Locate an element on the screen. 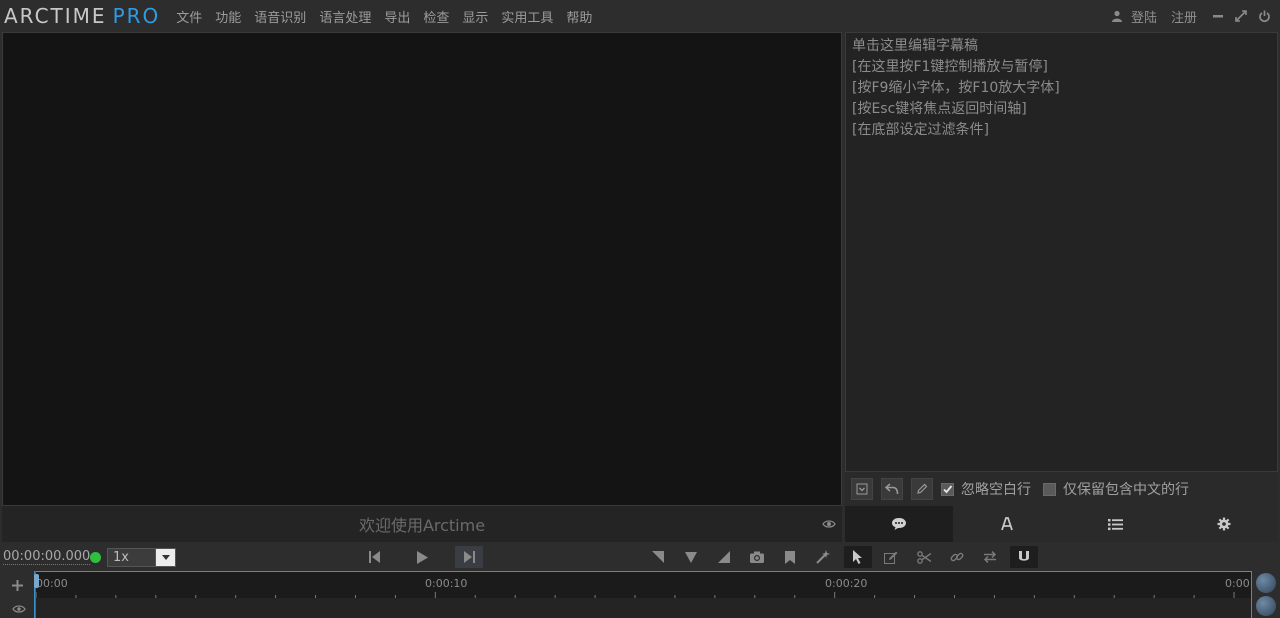 The image size is (1280, 618). logo-text: ARCTIME is located at coordinates (55, 16).